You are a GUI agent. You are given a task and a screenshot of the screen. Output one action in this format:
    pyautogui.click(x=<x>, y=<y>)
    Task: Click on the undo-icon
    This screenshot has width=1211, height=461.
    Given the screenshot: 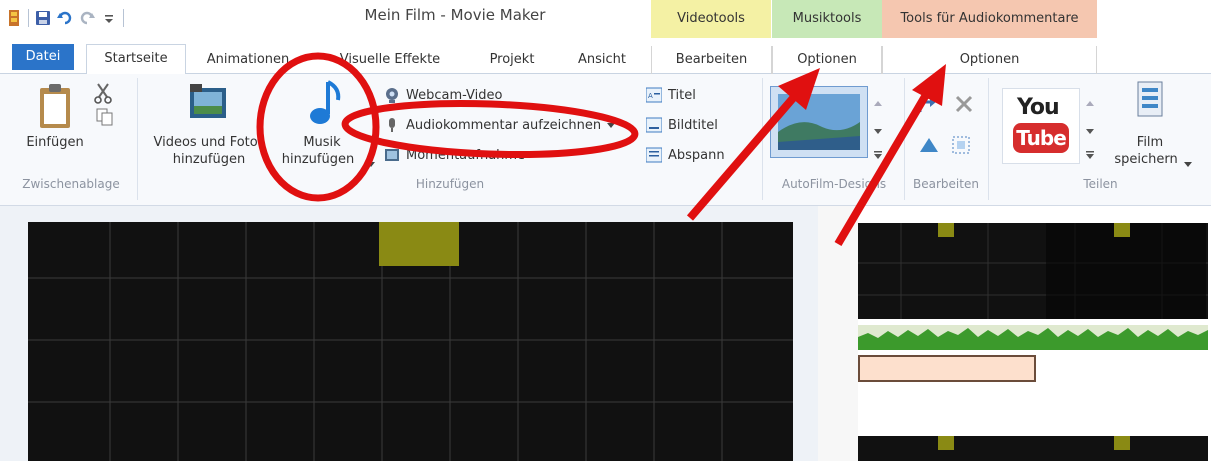 What is the action you would take?
    pyautogui.click(x=65, y=18)
    